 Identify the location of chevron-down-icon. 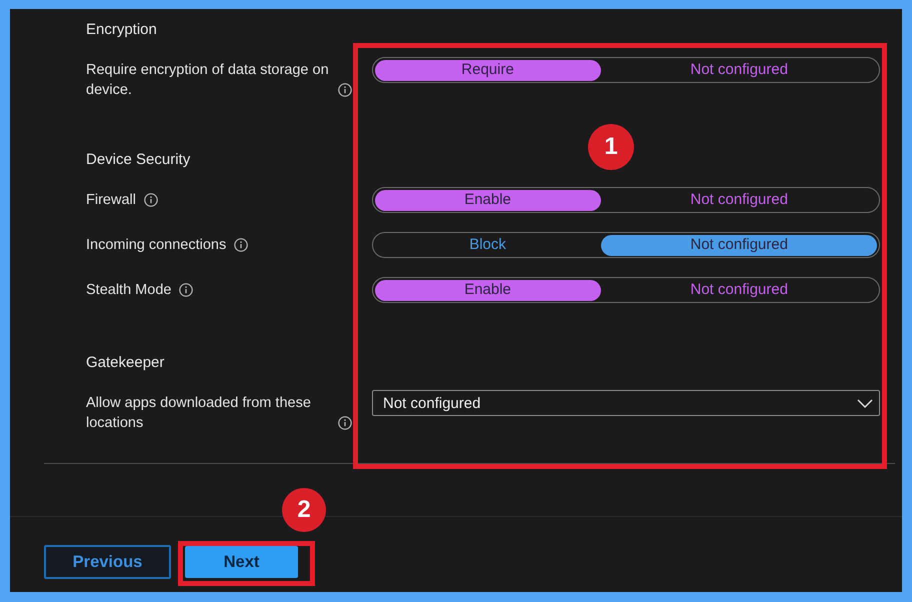
(865, 403).